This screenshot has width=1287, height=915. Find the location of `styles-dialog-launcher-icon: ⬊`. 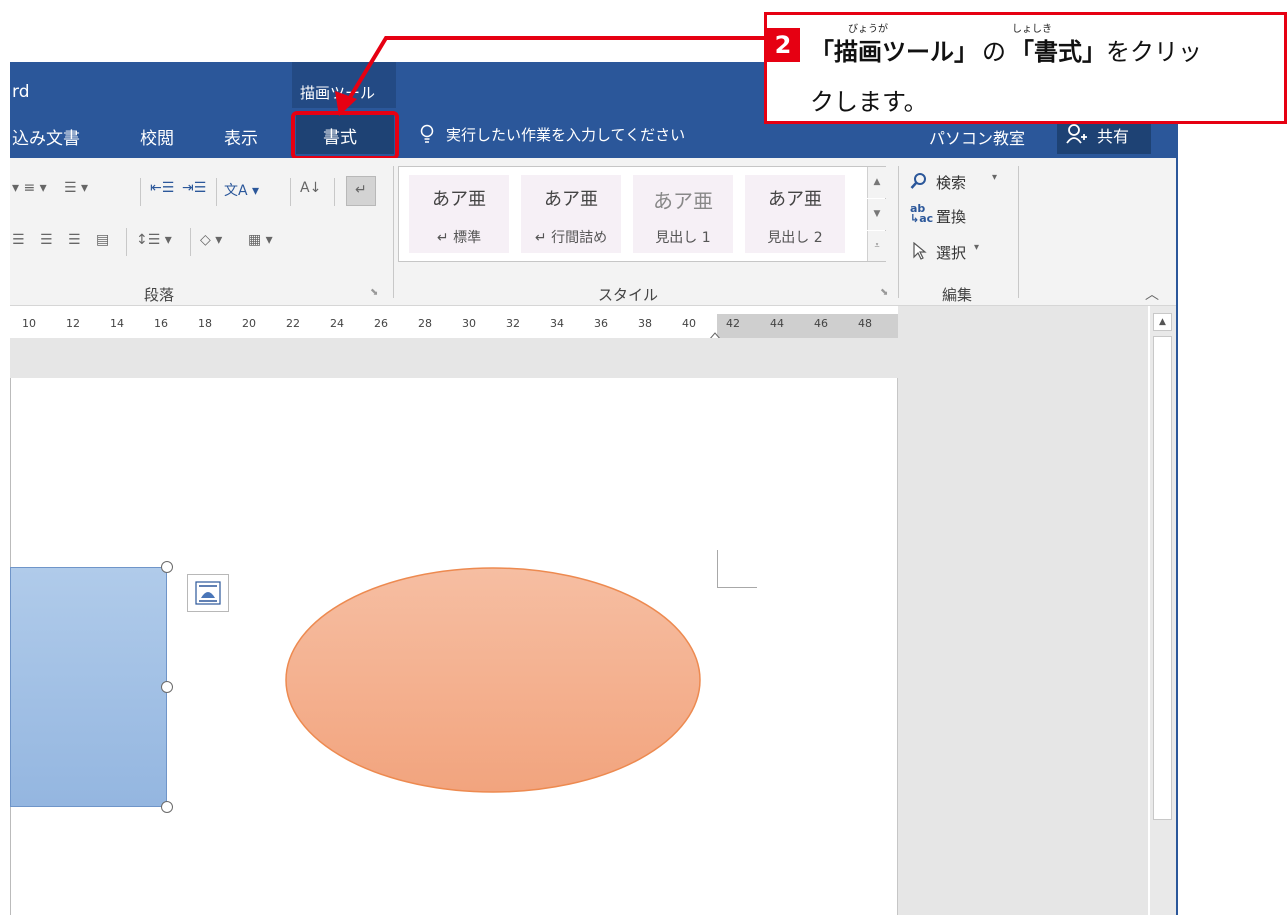

styles-dialog-launcher-icon: ⬊ is located at coordinates (884, 292).